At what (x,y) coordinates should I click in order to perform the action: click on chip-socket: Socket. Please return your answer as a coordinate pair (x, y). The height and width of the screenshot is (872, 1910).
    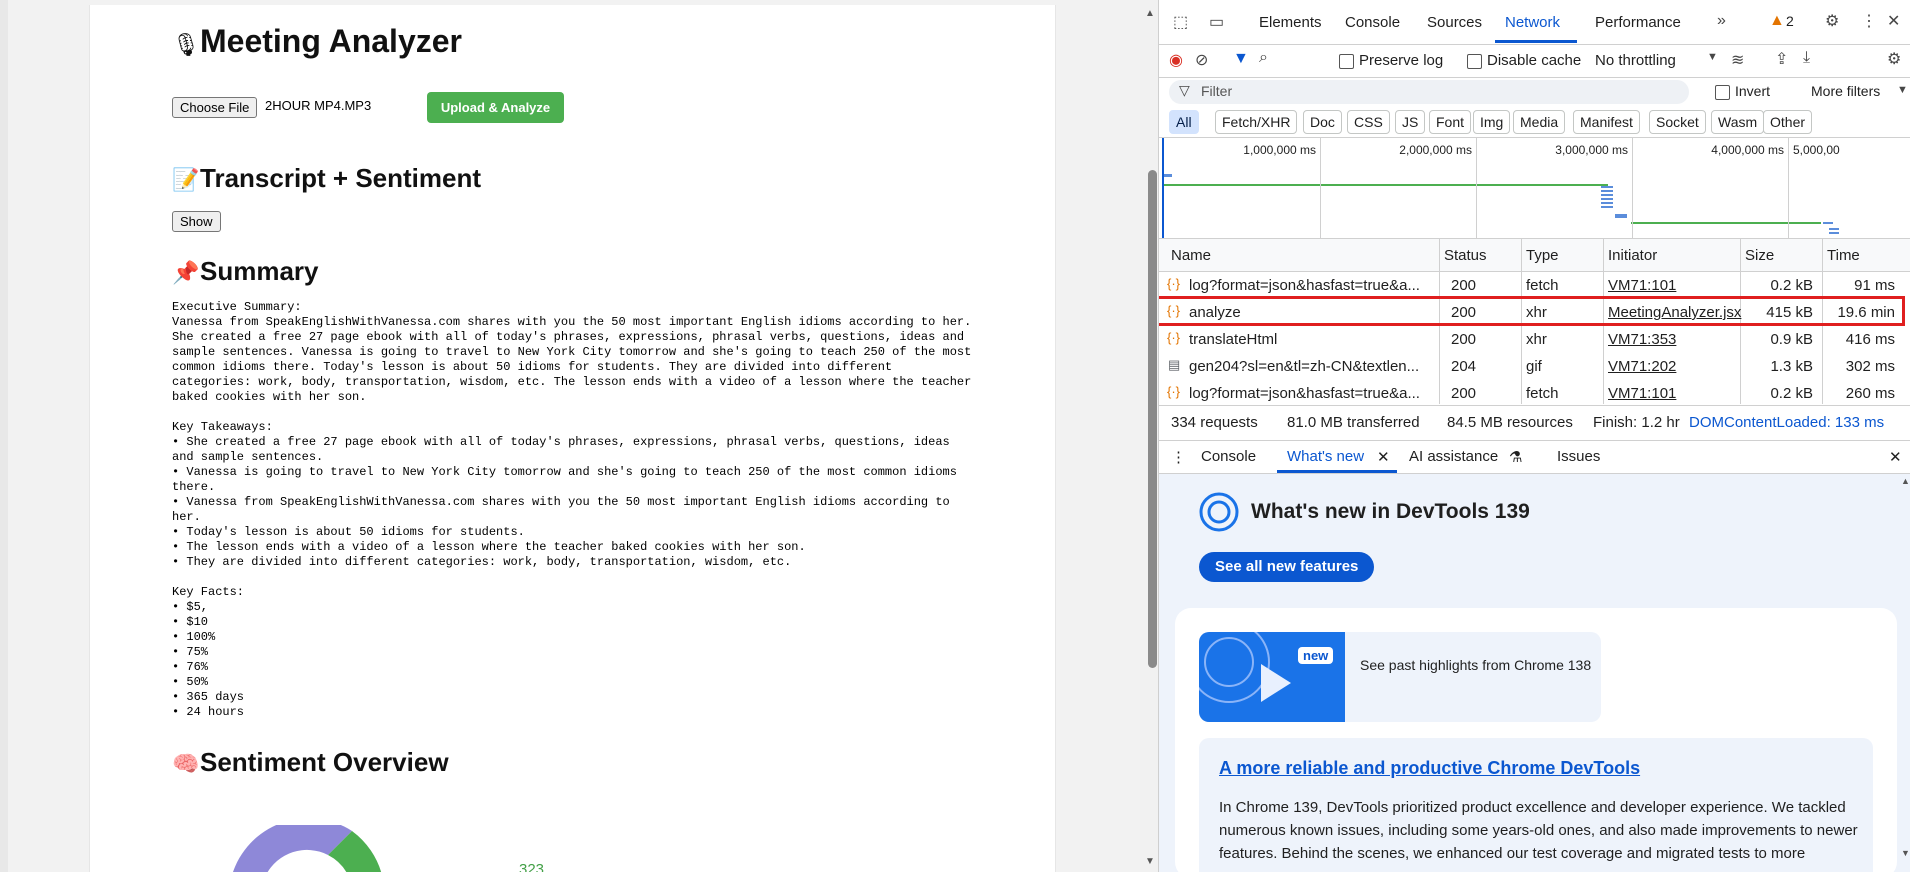
    Looking at the image, I should click on (1677, 122).